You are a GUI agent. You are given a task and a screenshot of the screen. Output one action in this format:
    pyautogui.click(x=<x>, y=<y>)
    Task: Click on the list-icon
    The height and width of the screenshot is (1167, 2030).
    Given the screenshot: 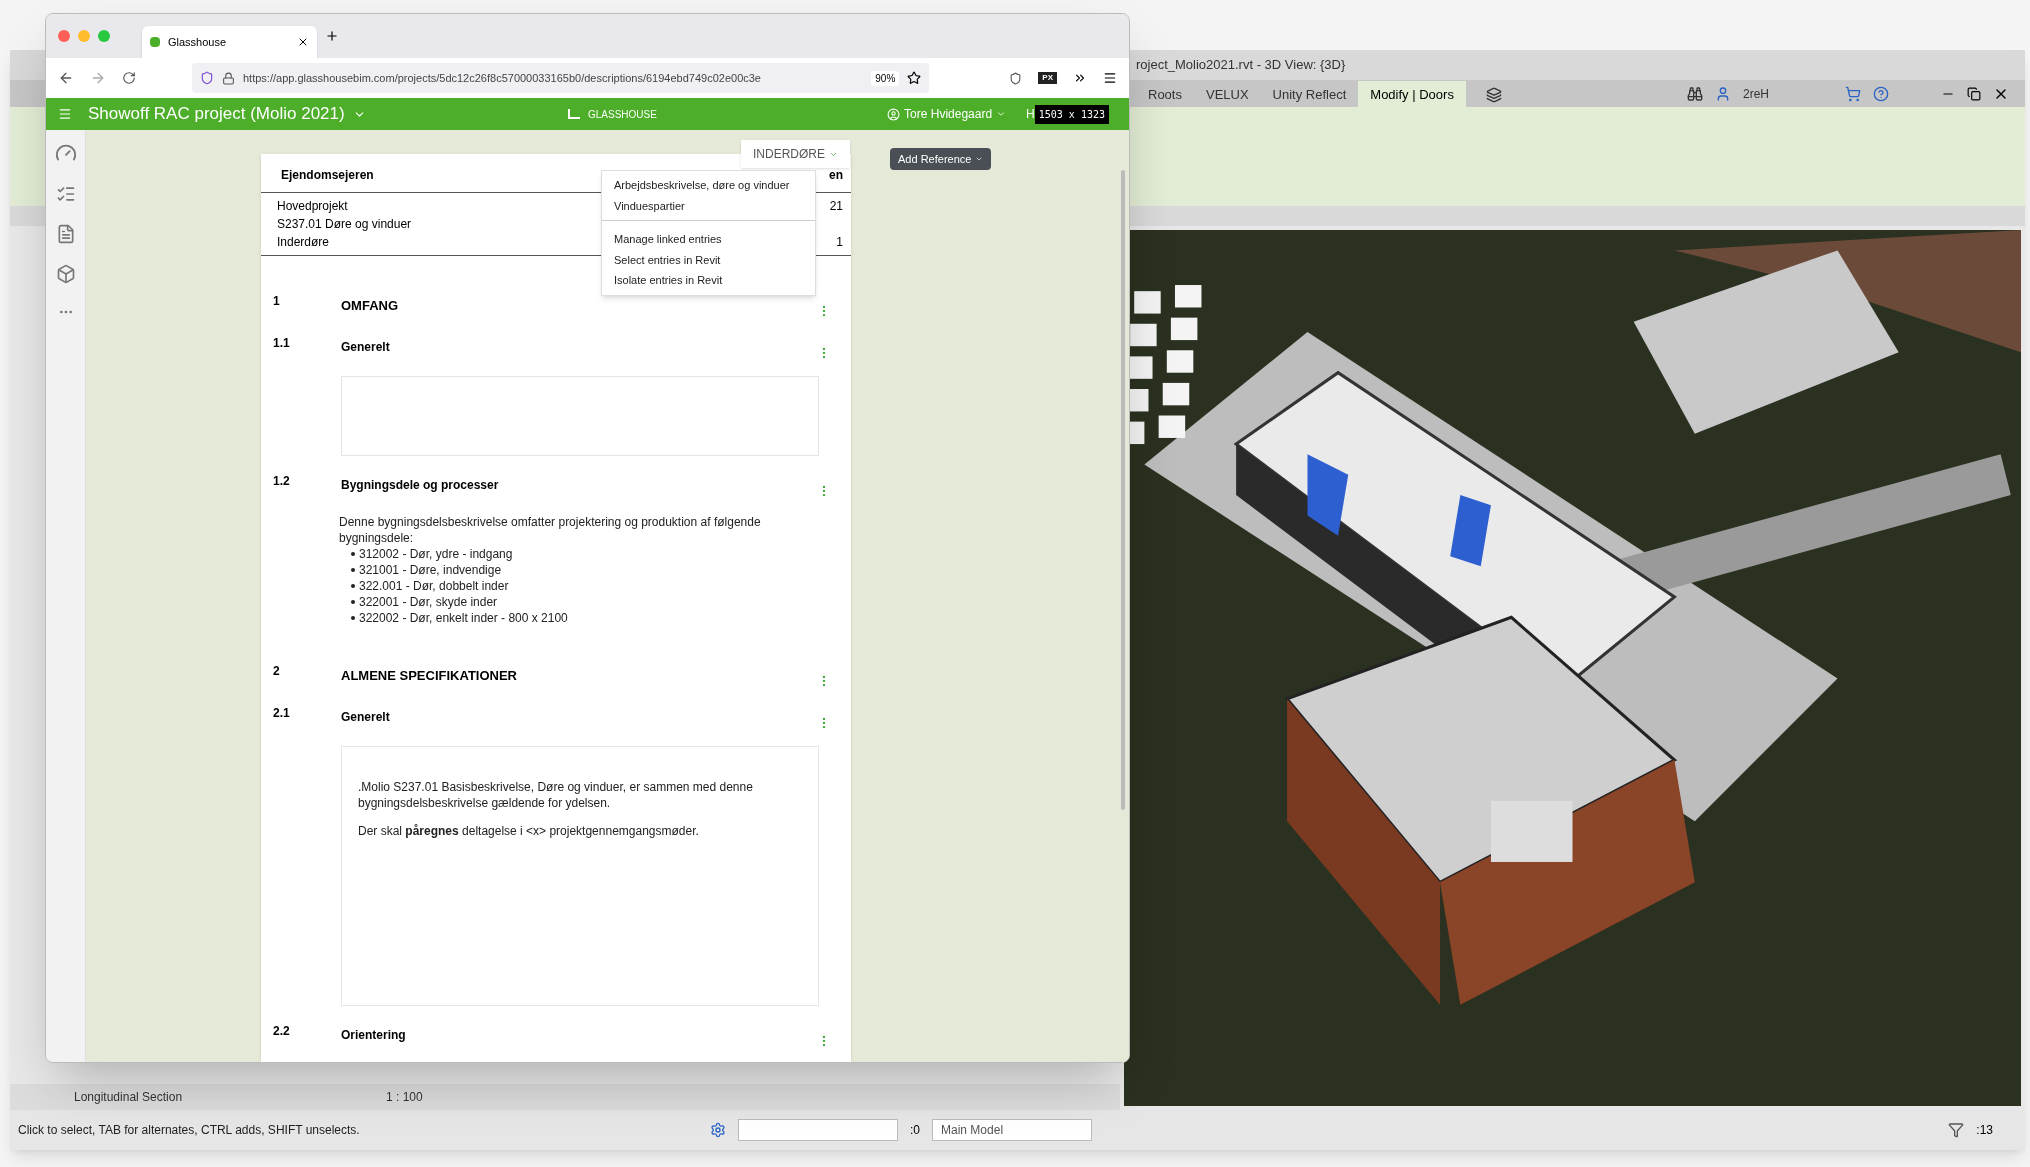 What is the action you would take?
    pyautogui.click(x=65, y=194)
    